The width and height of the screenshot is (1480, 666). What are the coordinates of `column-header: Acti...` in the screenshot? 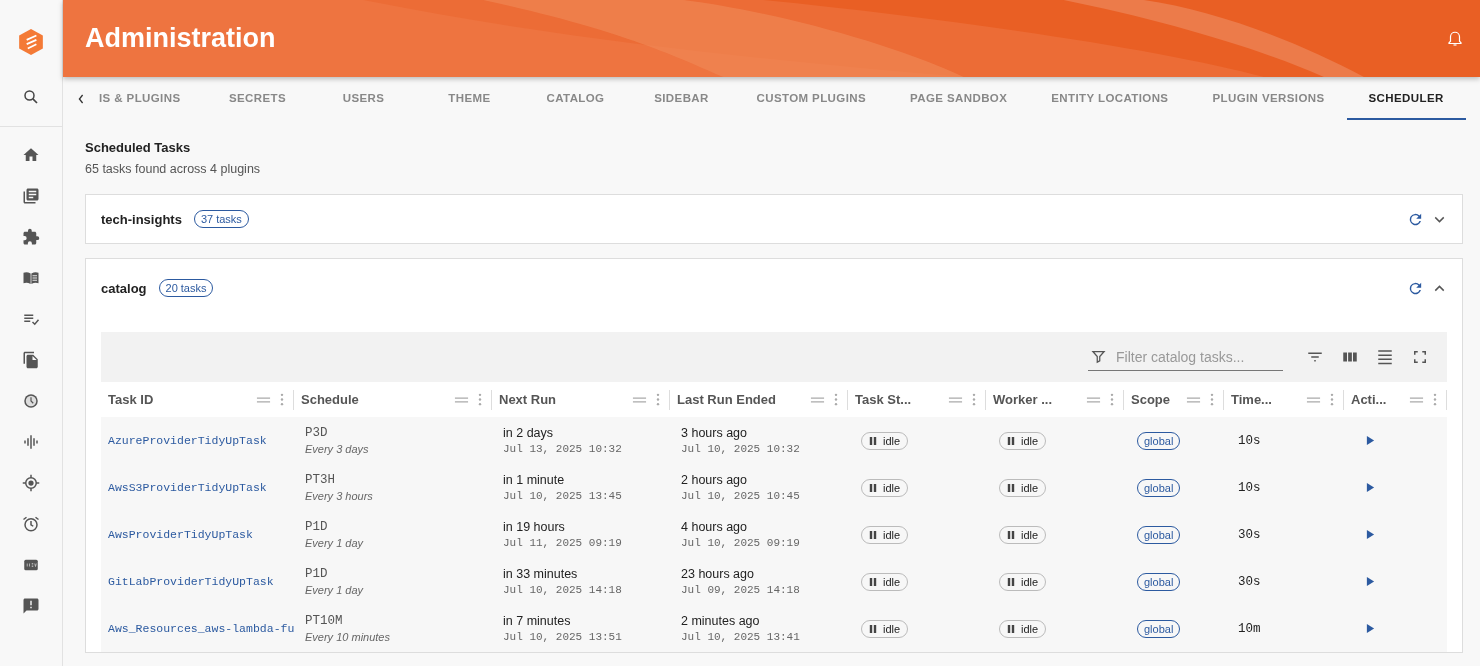 It's located at (1380, 399).